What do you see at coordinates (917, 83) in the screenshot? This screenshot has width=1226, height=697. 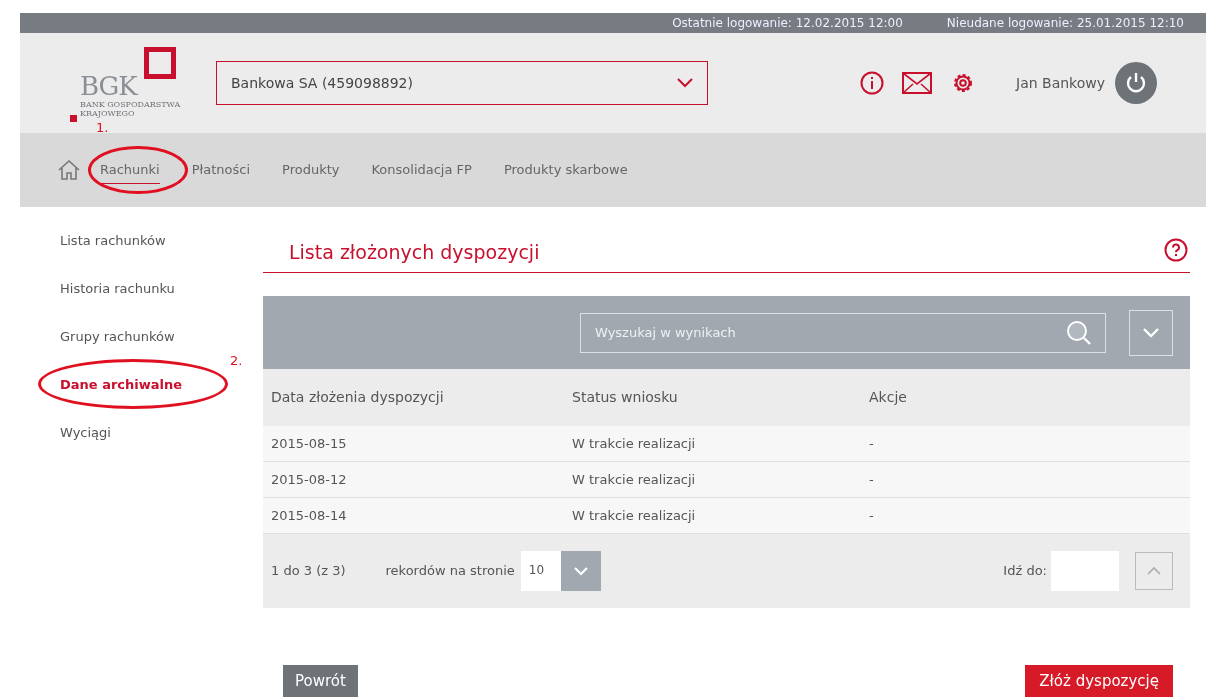 I see `mail-icon` at bounding box center [917, 83].